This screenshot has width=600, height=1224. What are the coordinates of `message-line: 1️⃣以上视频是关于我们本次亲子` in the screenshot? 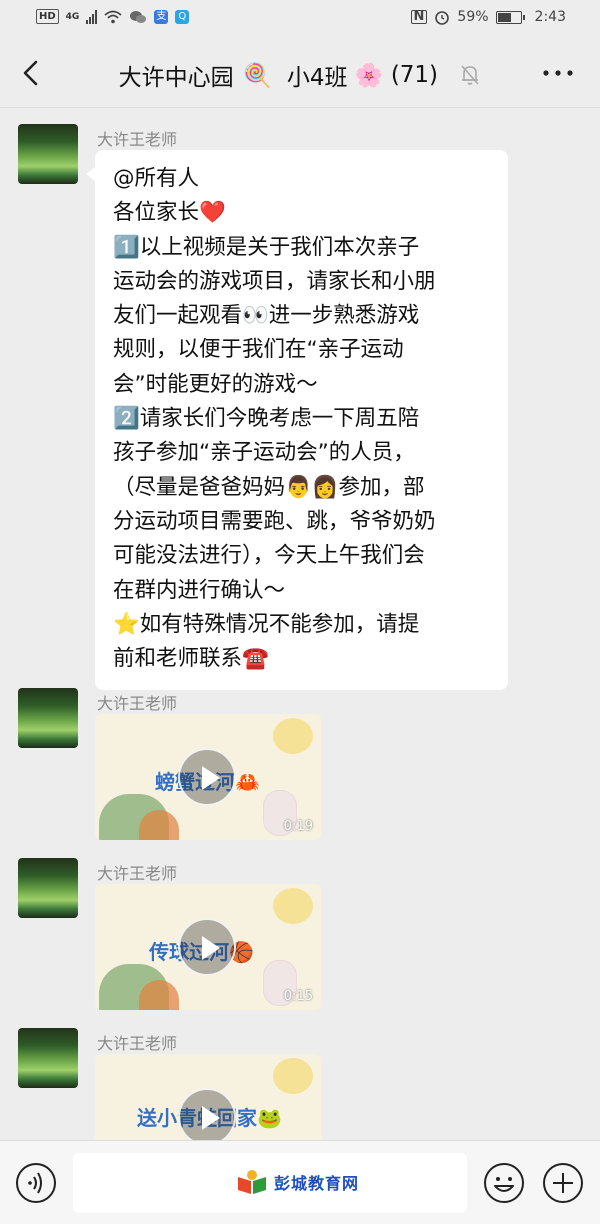 It's located at (266, 247).